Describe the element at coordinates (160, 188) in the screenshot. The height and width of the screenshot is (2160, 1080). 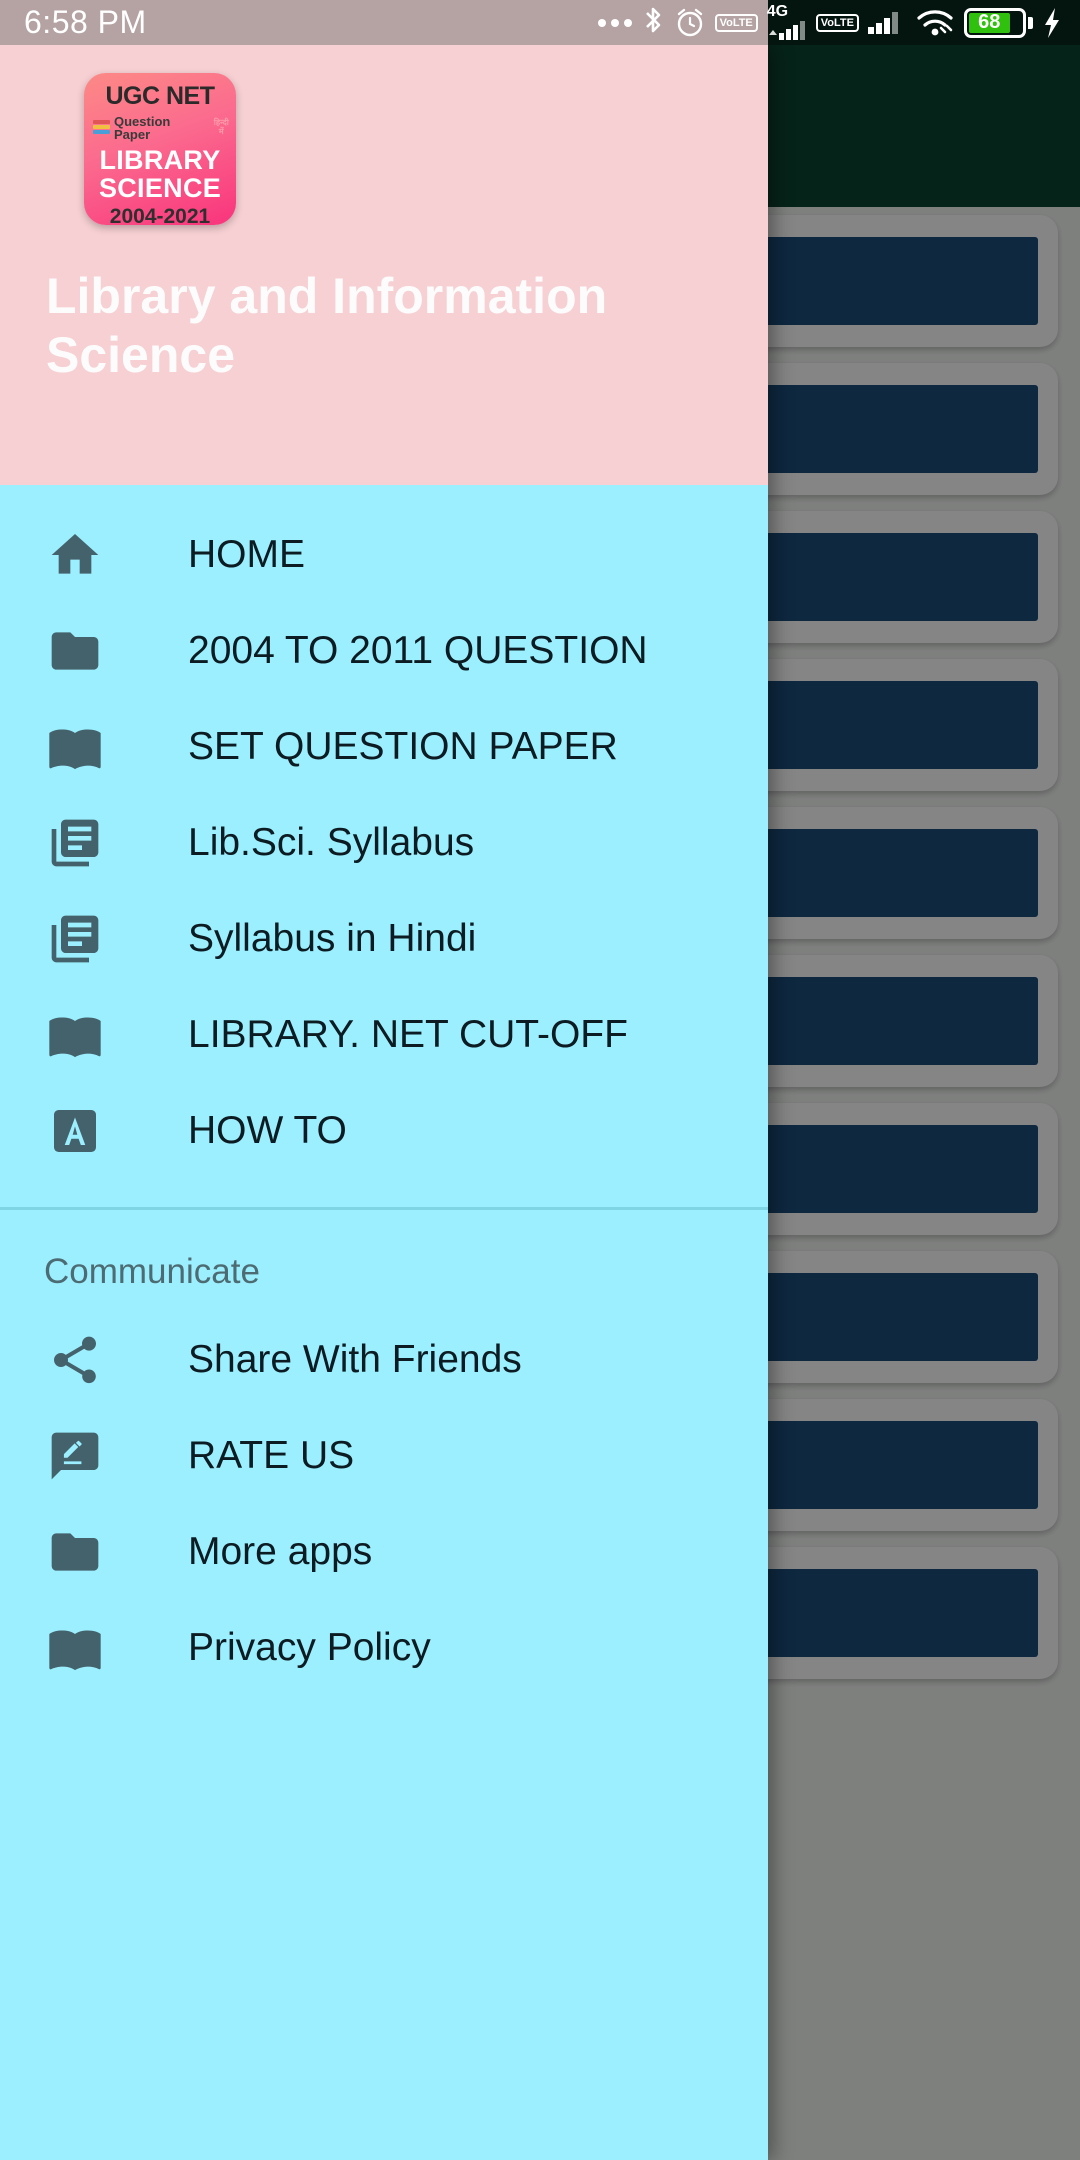
I see `logo-line-science: SCIENCE` at that location.